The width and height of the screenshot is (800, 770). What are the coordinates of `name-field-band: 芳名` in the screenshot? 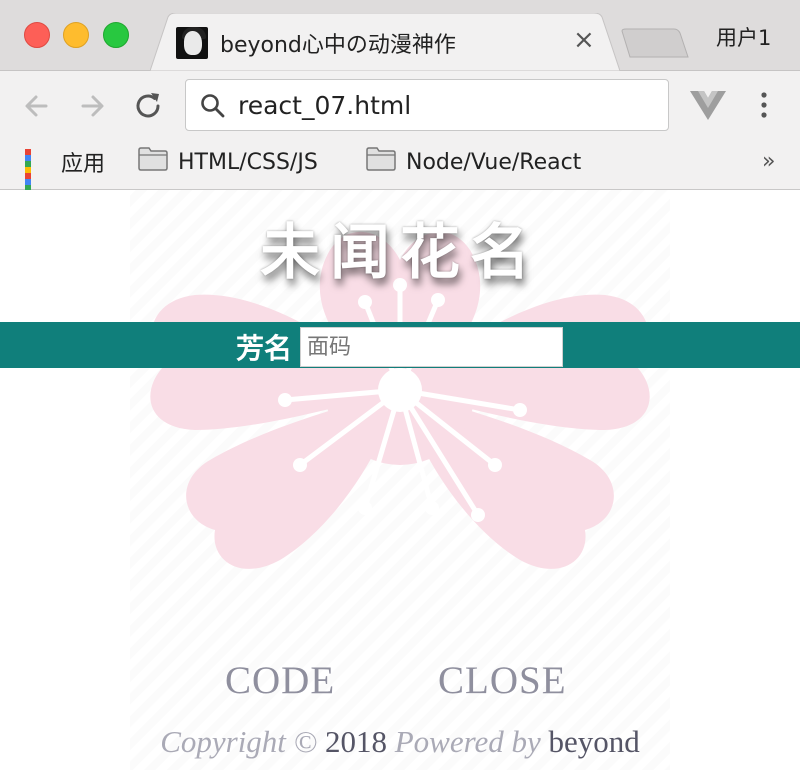 It's located at (400, 345).